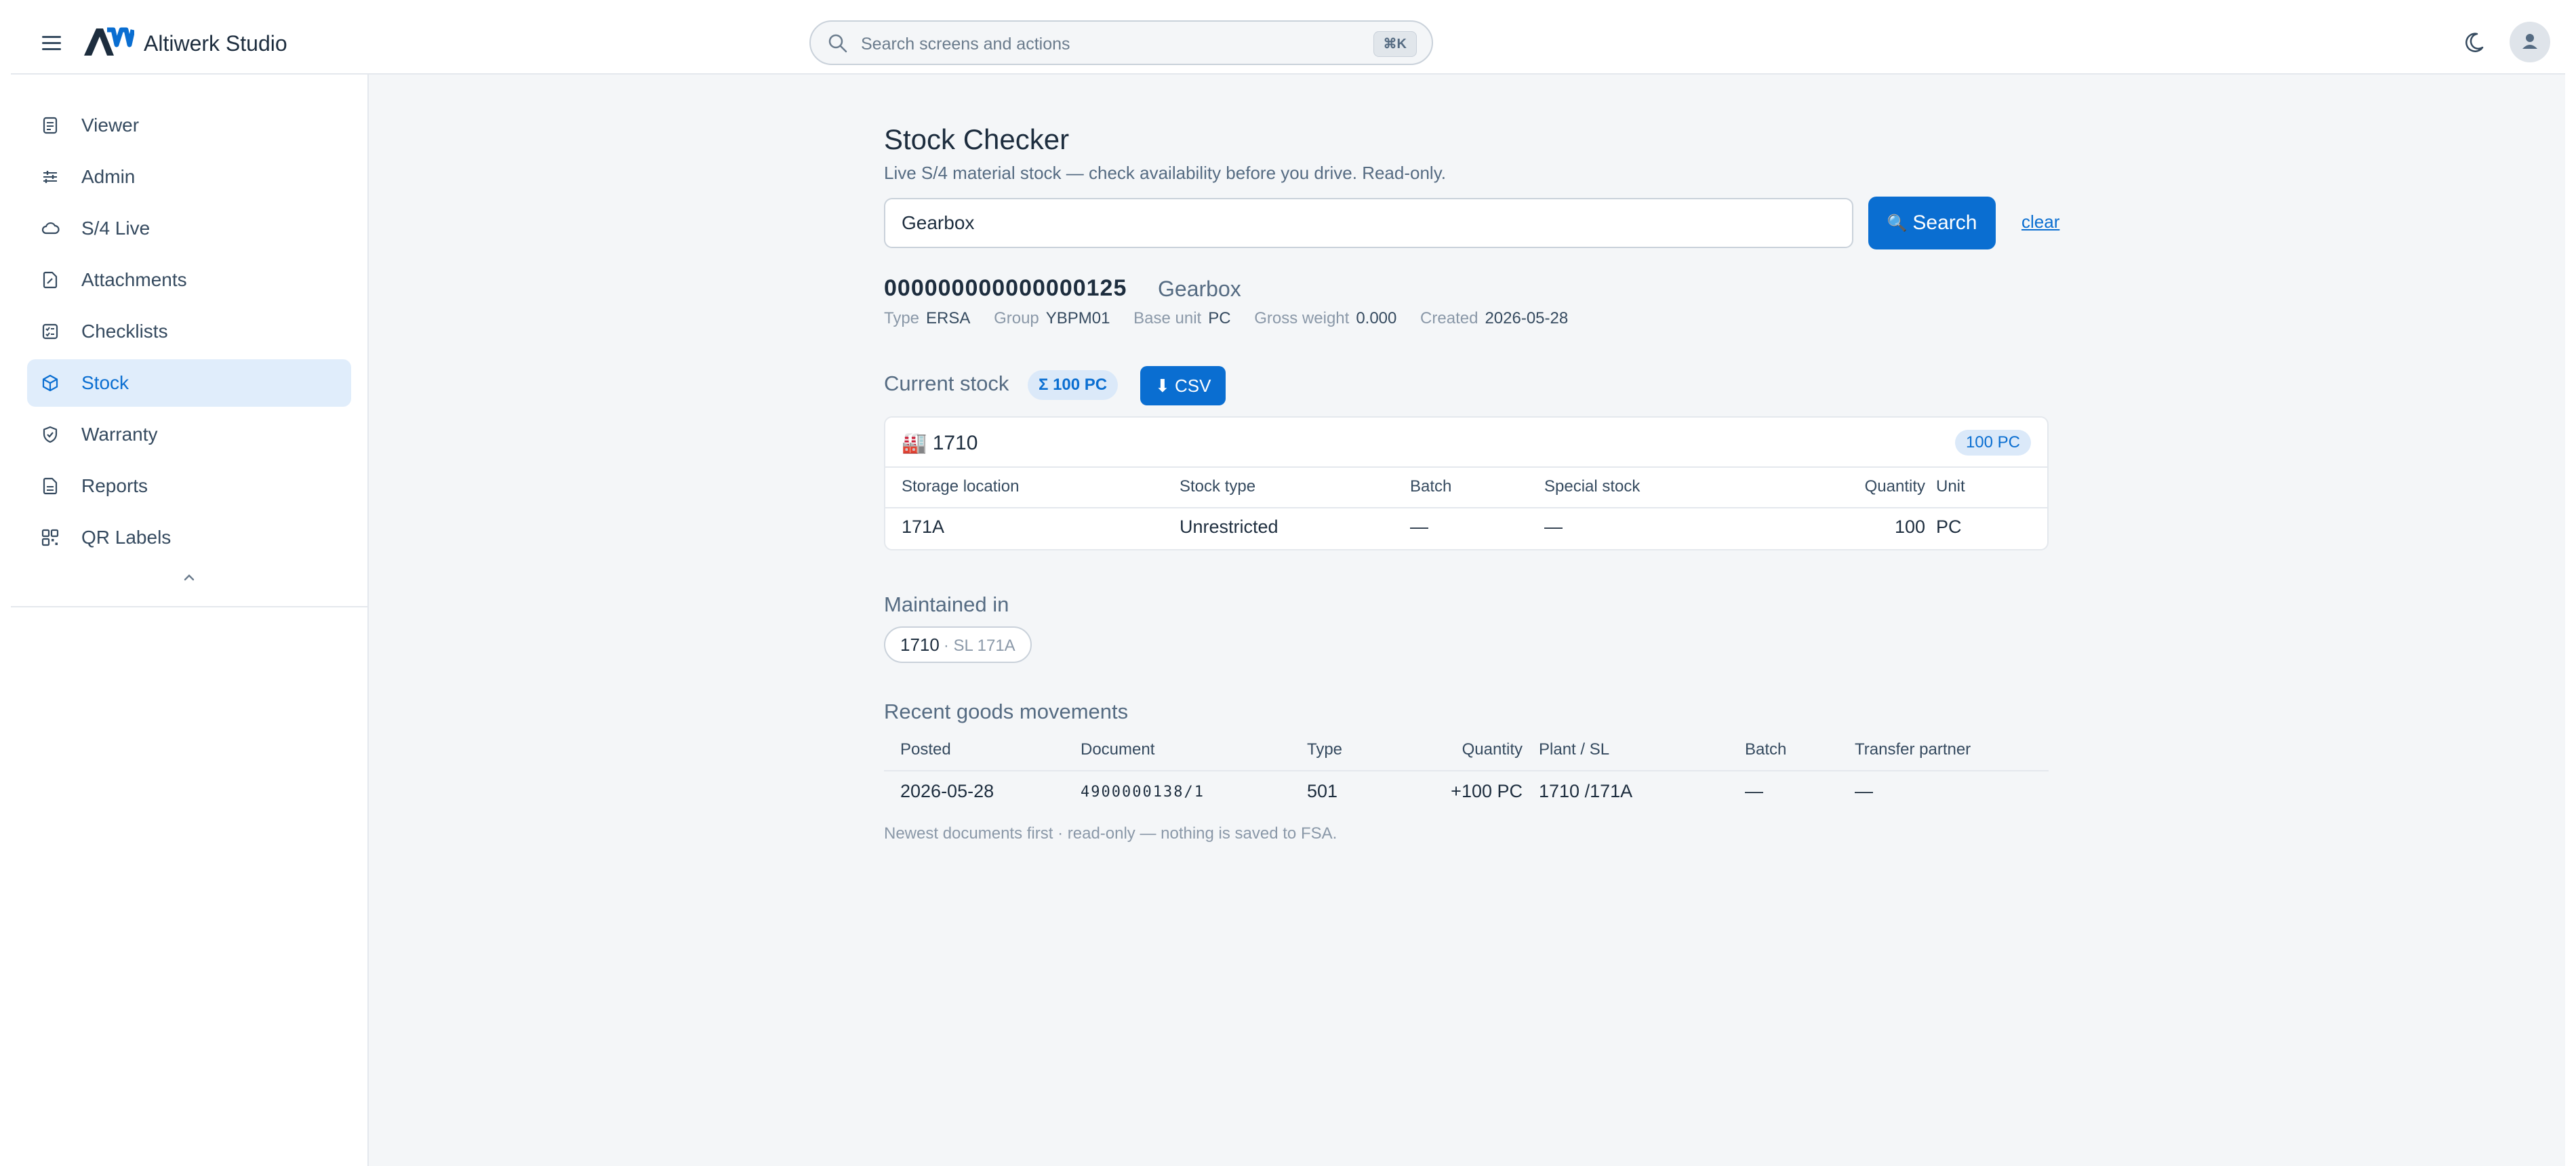  I want to click on cell-quantity: 100, so click(1909, 527).